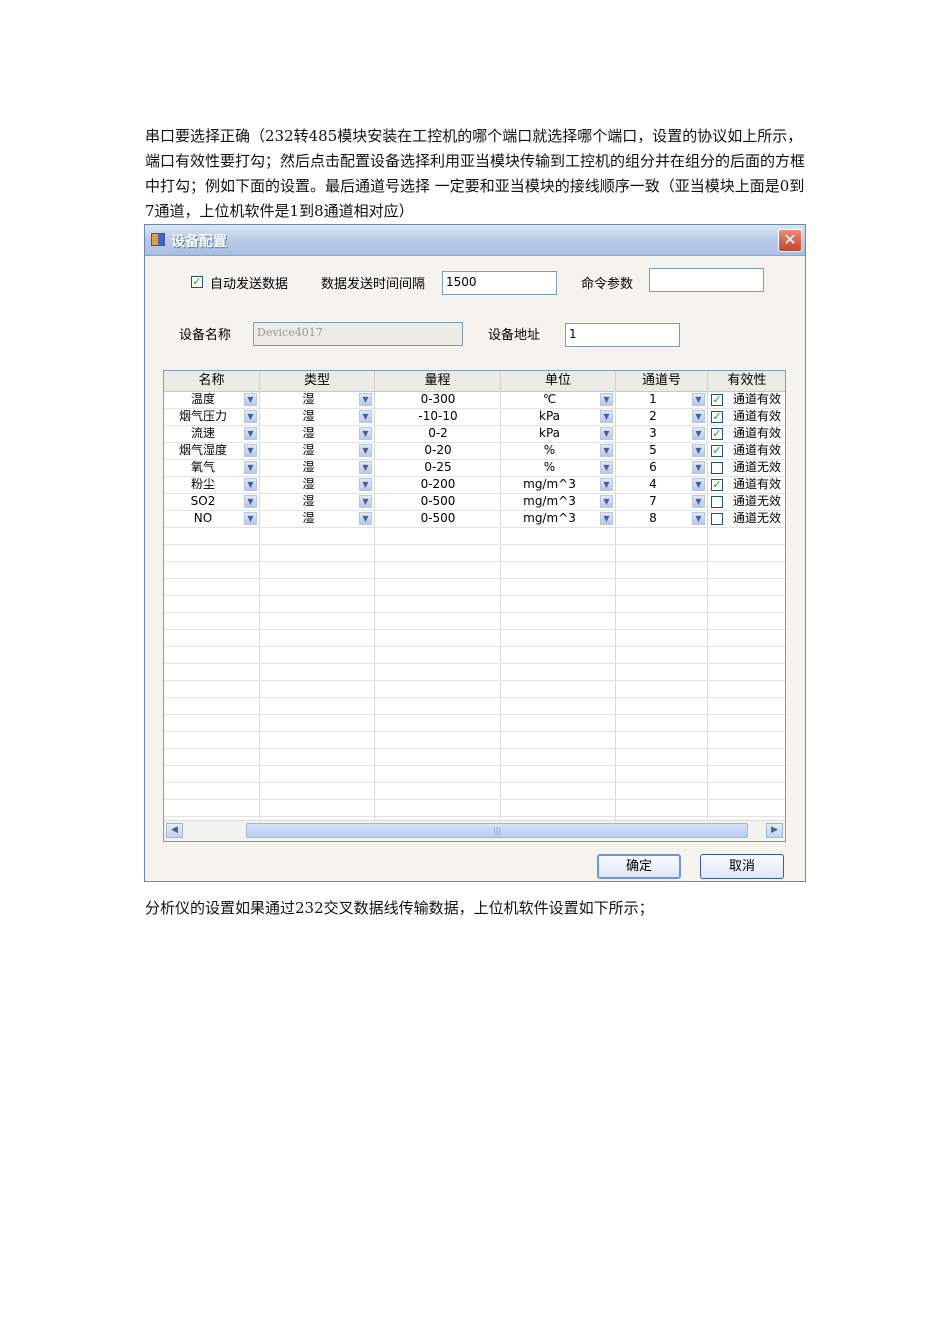  I want to click on interval-input: 1500, so click(499, 283).